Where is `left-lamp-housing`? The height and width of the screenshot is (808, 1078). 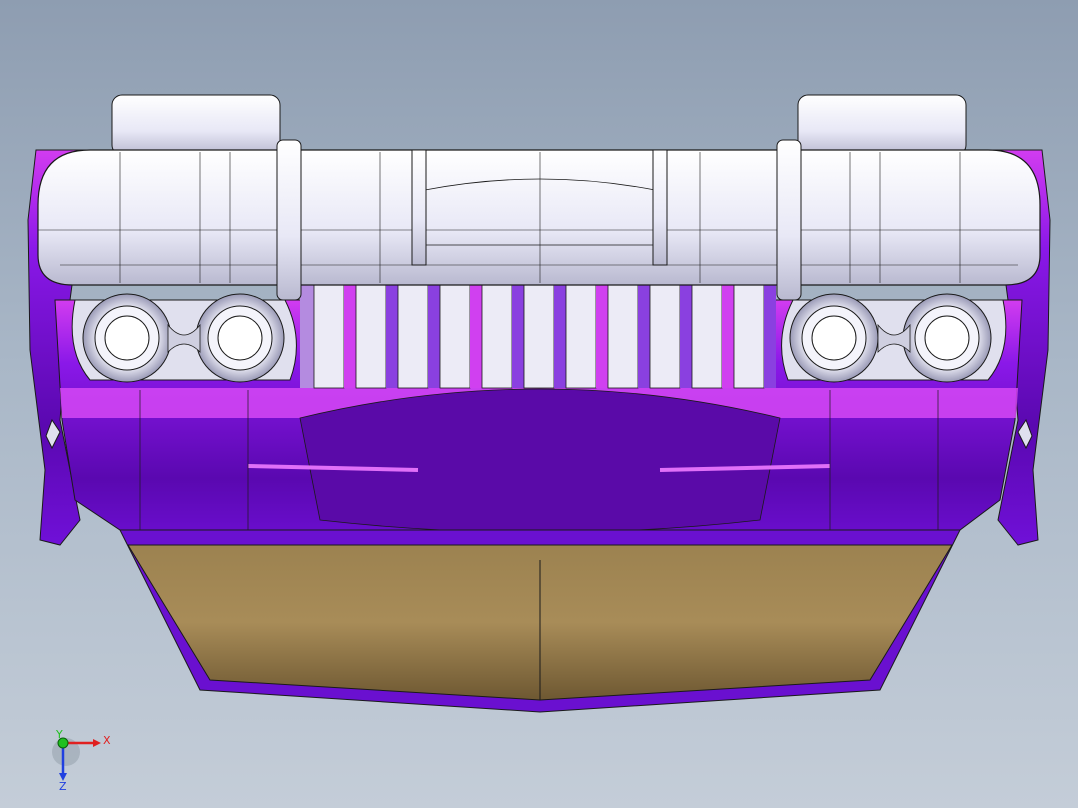 left-lamp-housing is located at coordinates (184, 338).